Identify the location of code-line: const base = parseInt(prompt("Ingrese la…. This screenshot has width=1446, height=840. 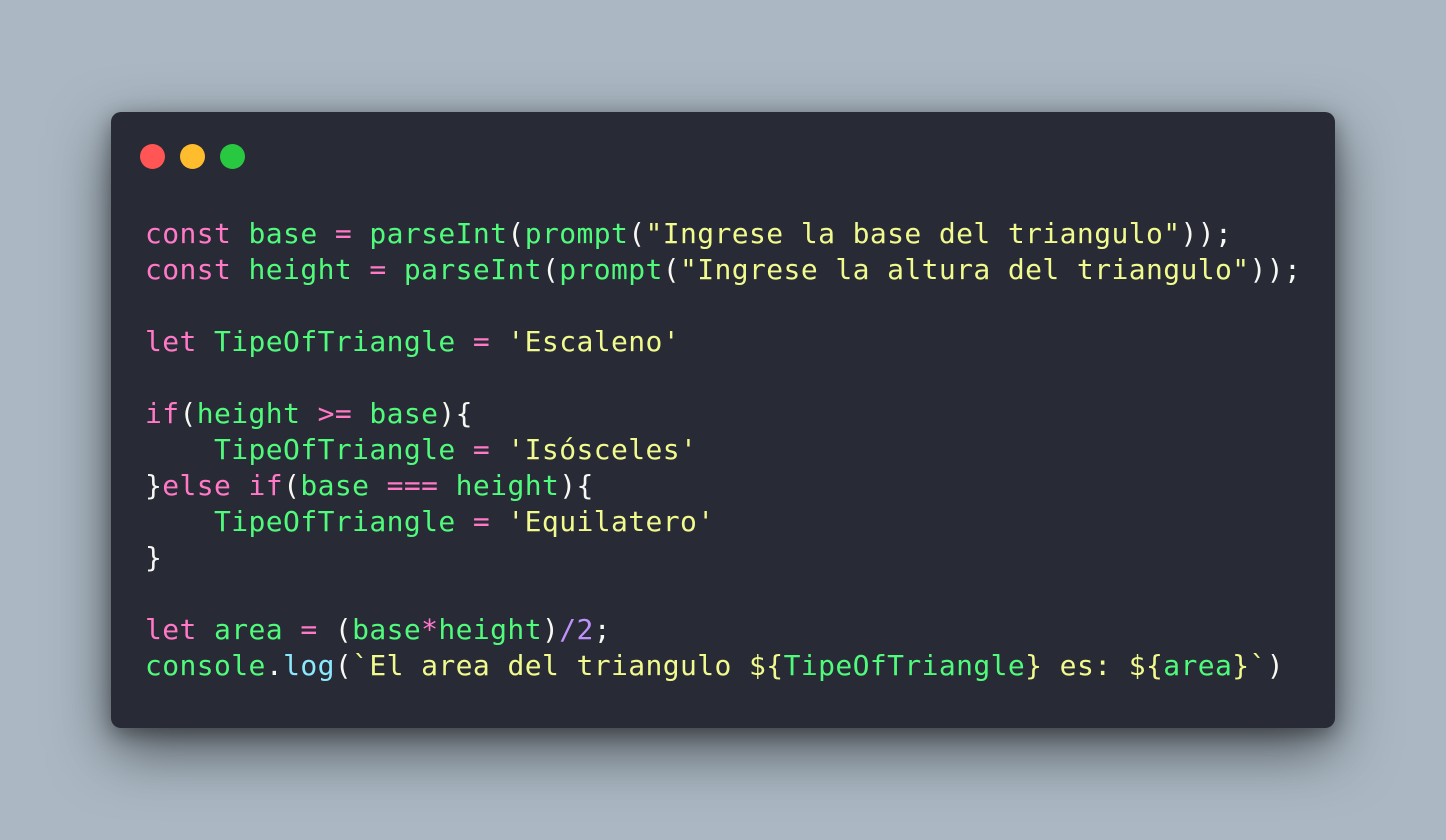
(723, 234).